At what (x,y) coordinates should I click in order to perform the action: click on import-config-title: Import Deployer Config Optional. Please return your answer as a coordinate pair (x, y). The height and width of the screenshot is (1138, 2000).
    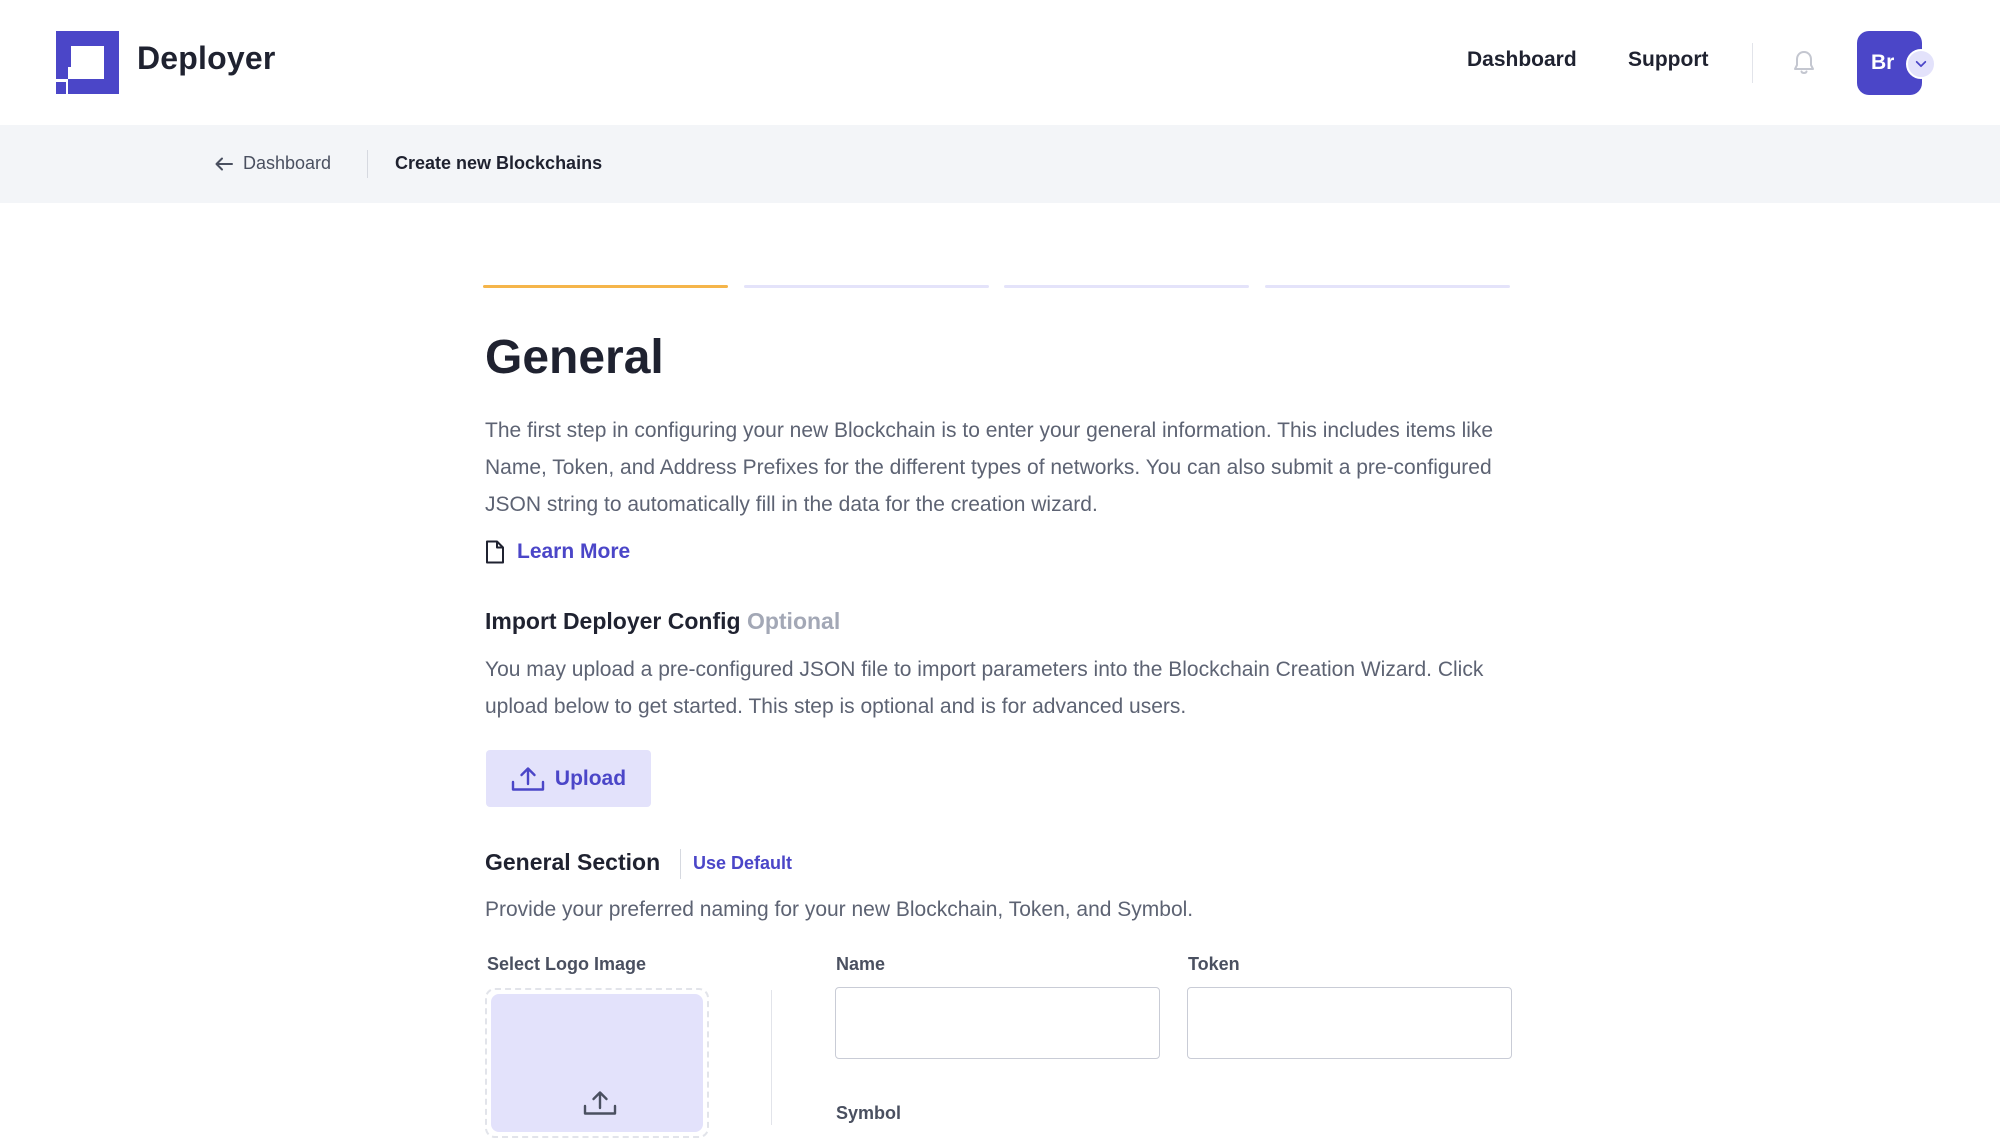
    Looking at the image, I should click on (662, 621).